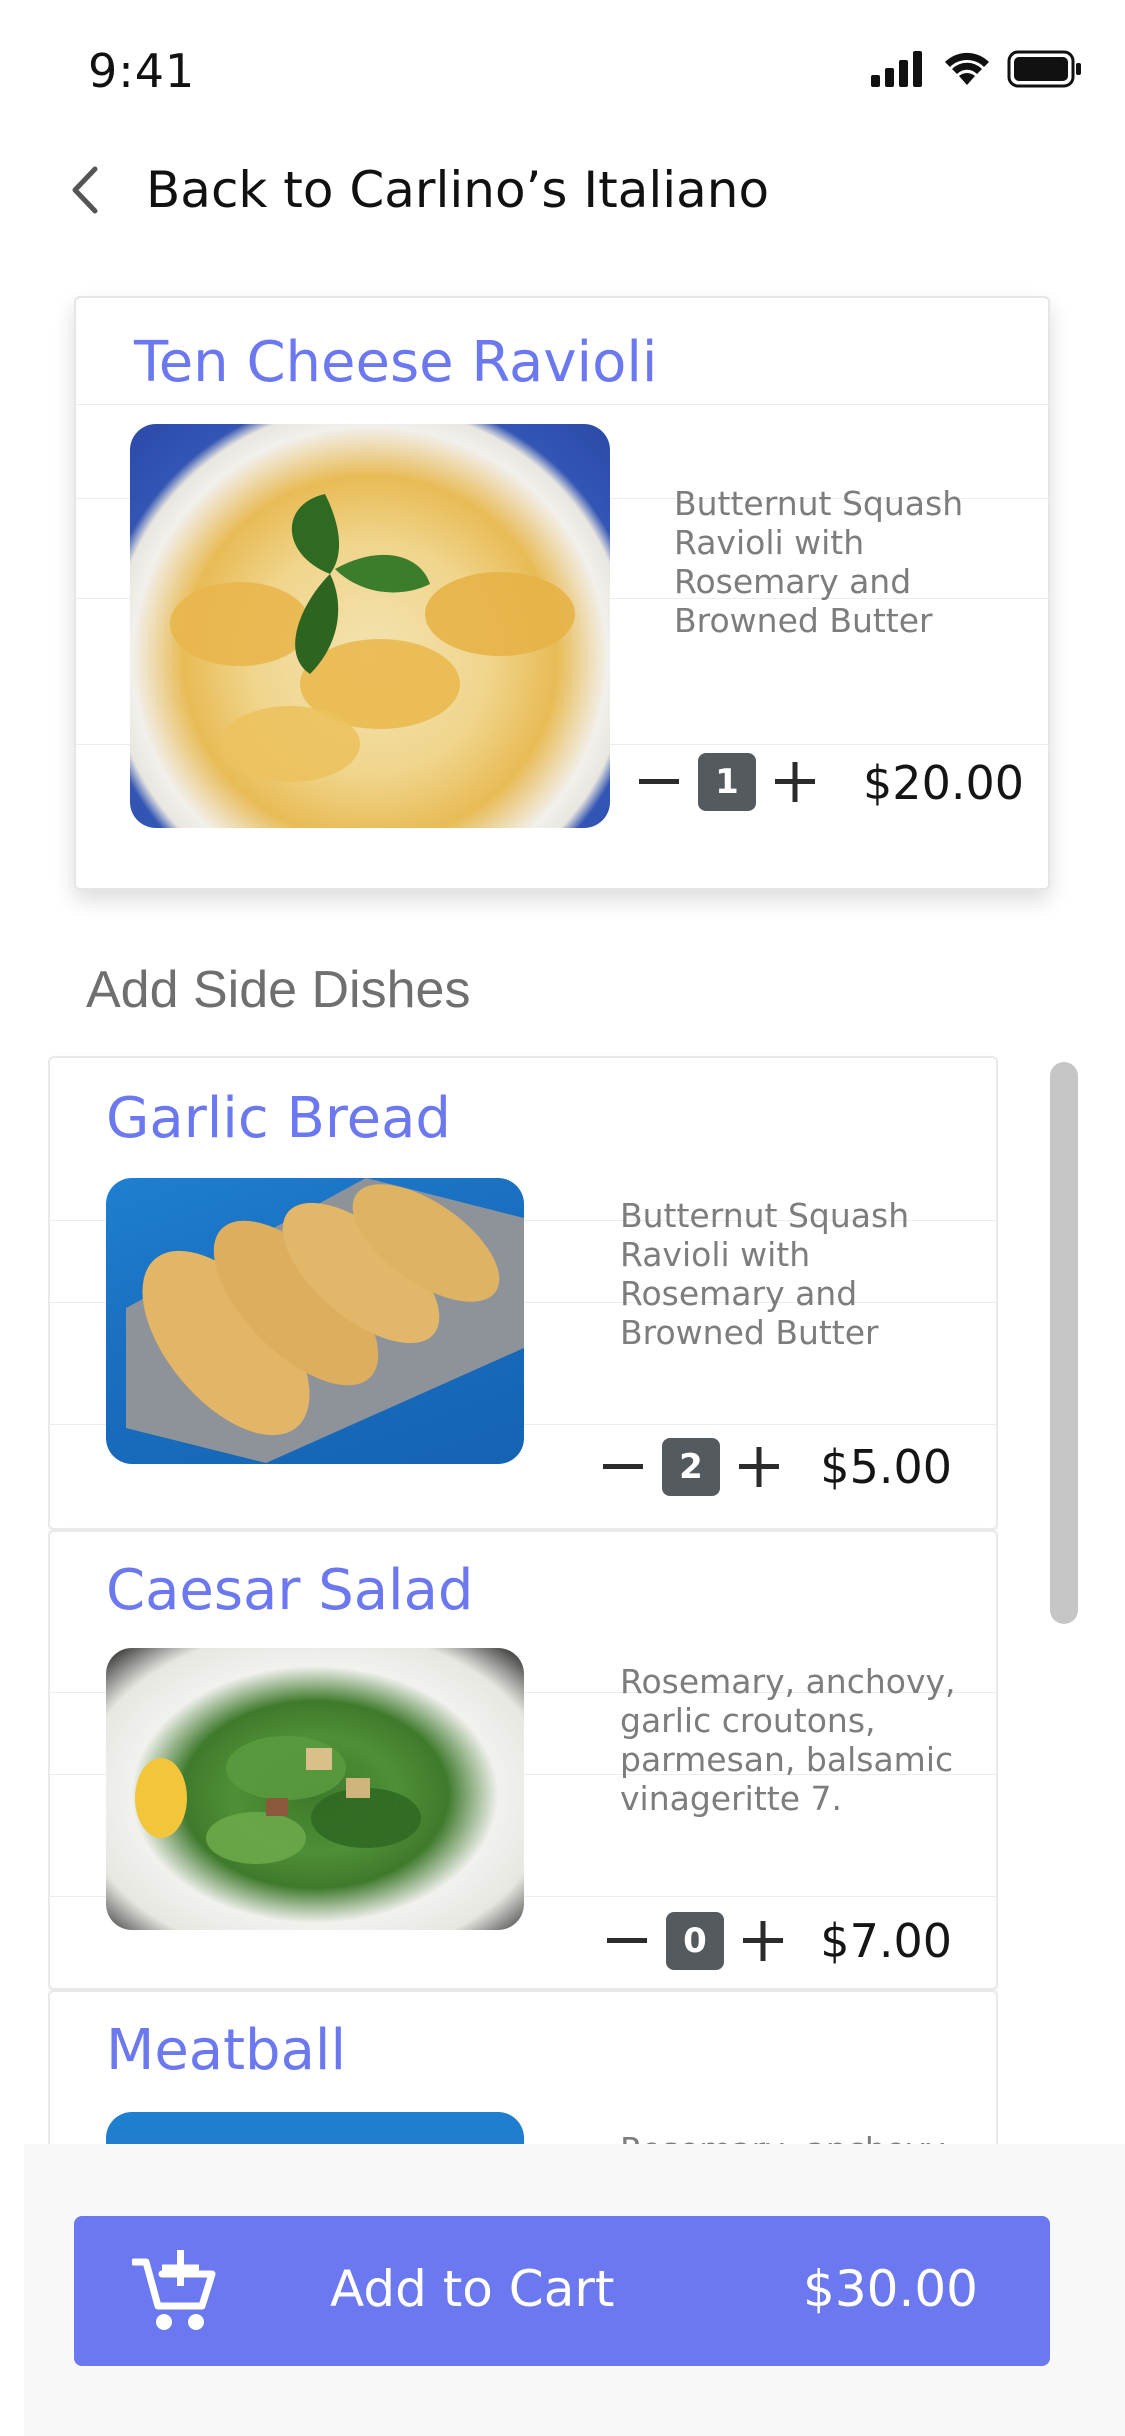  What do you see at coordinates (315, 1321) in the screenshot?
I see `garlic-bread-image` at bounding box center [315, 1321].